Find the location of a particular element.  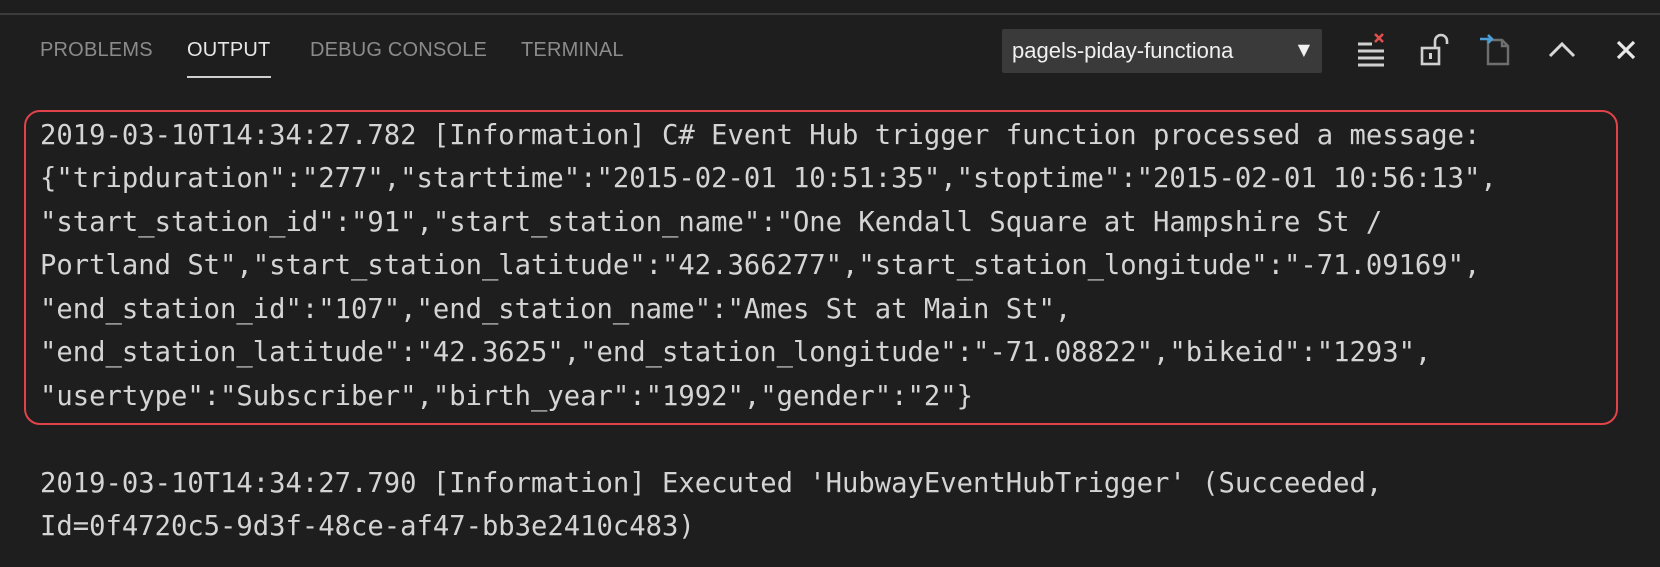

output-channel-value: pagels-piday-functiona is located at coordinates (1123, 50).